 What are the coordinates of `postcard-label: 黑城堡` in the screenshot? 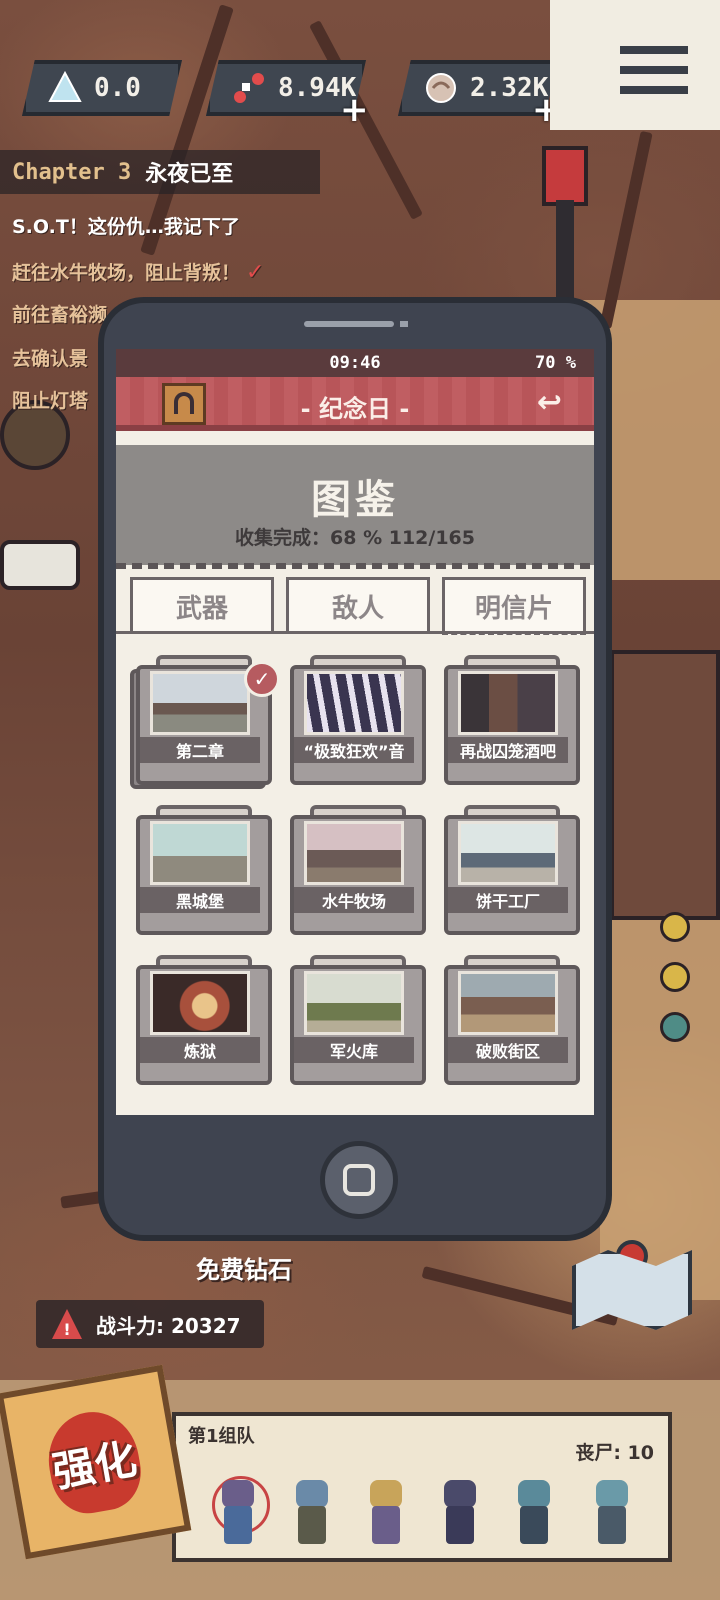 It's located at (200, 900).